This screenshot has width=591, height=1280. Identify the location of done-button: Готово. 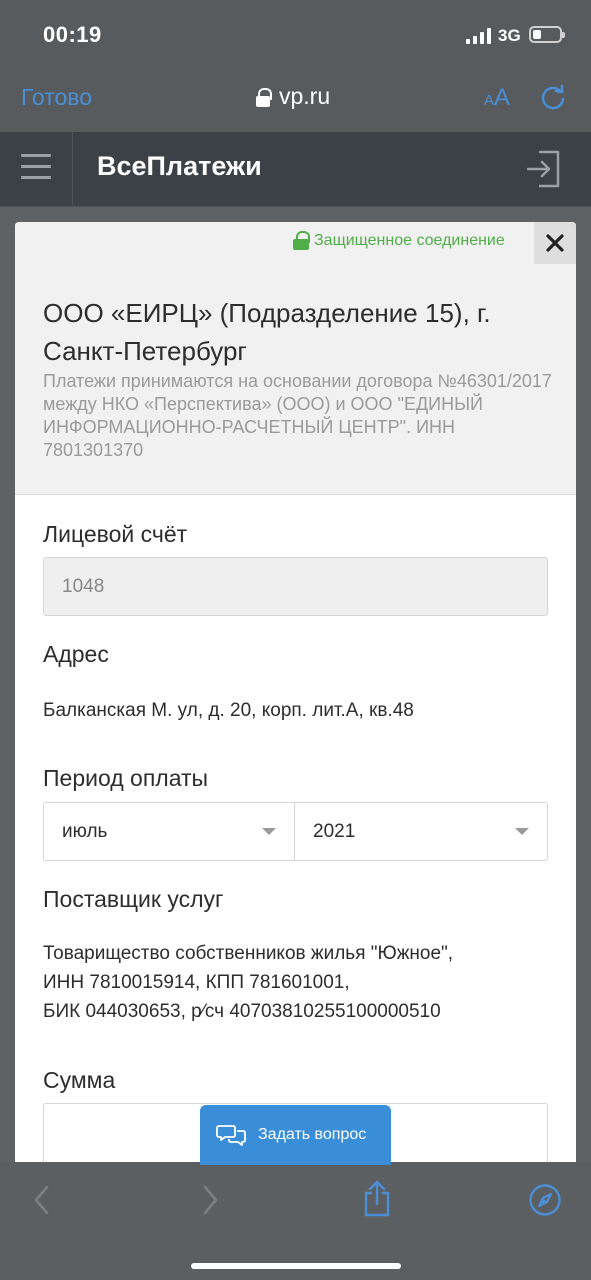
(56, 97).